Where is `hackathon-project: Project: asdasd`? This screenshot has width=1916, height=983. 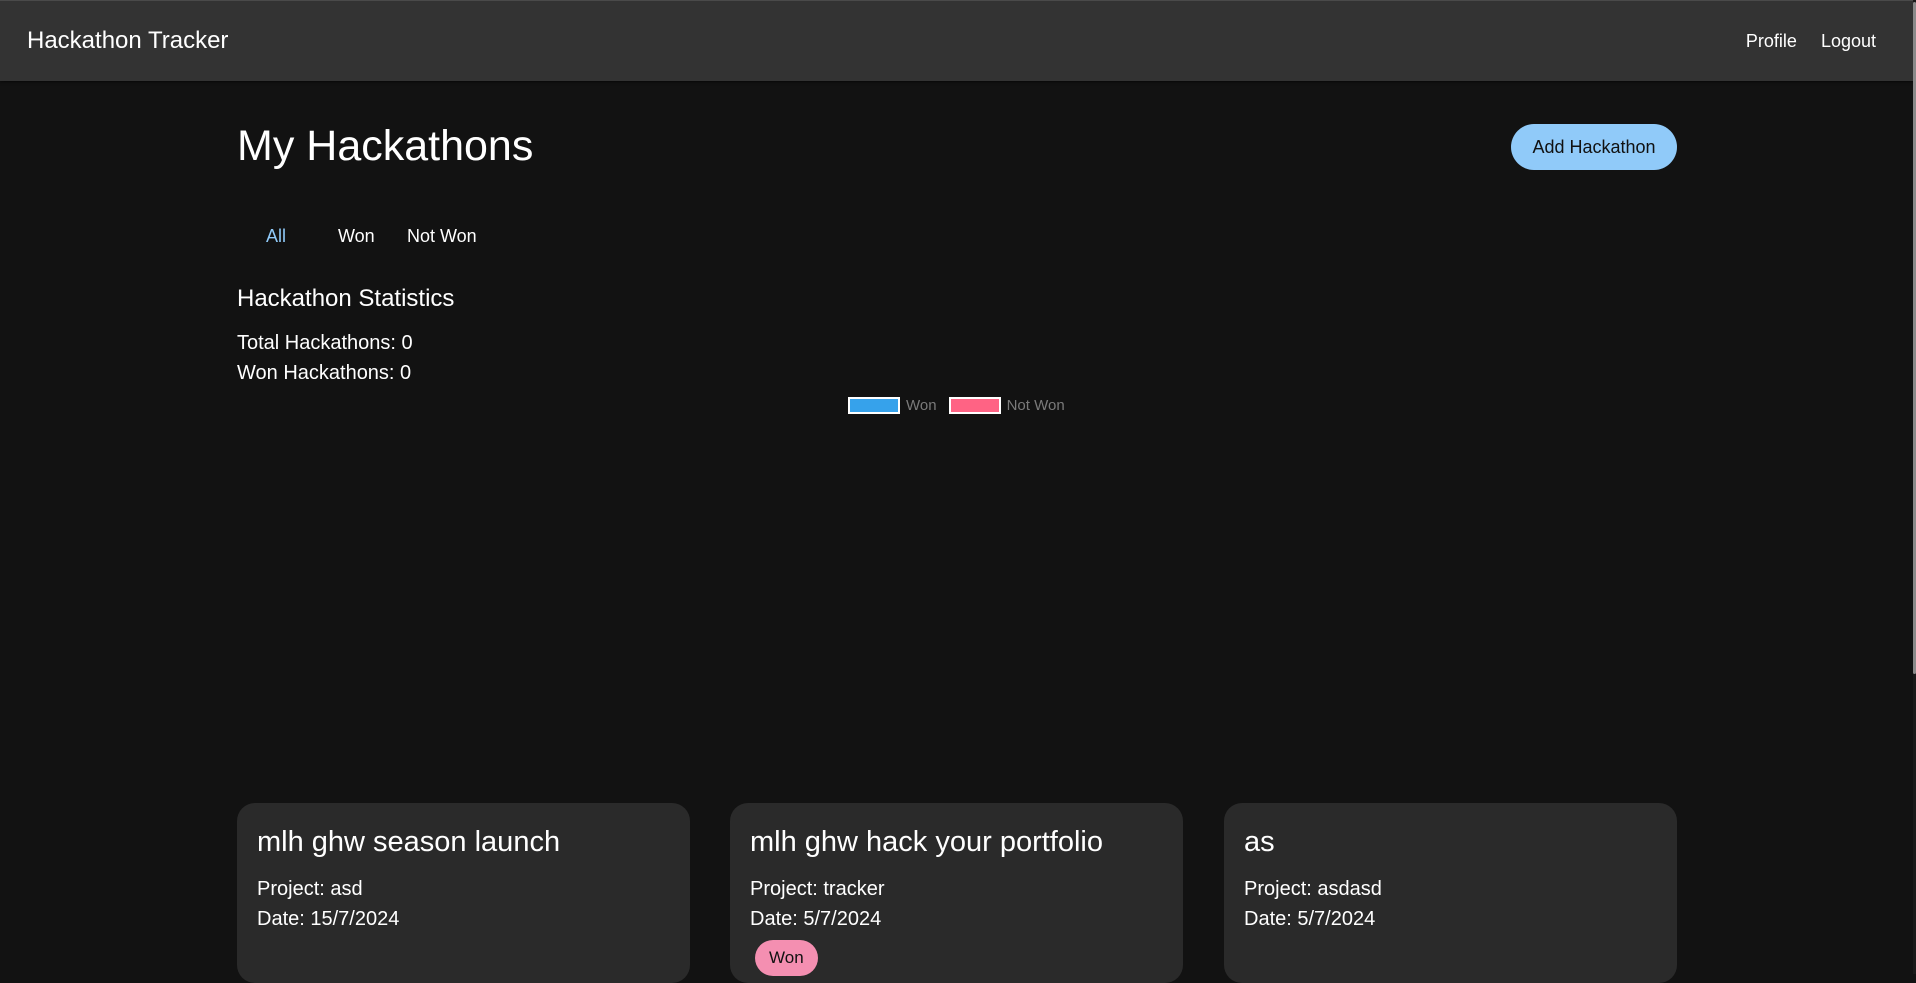 hackathon-project: Project: asdasd is located at coordinates (1313, 889).